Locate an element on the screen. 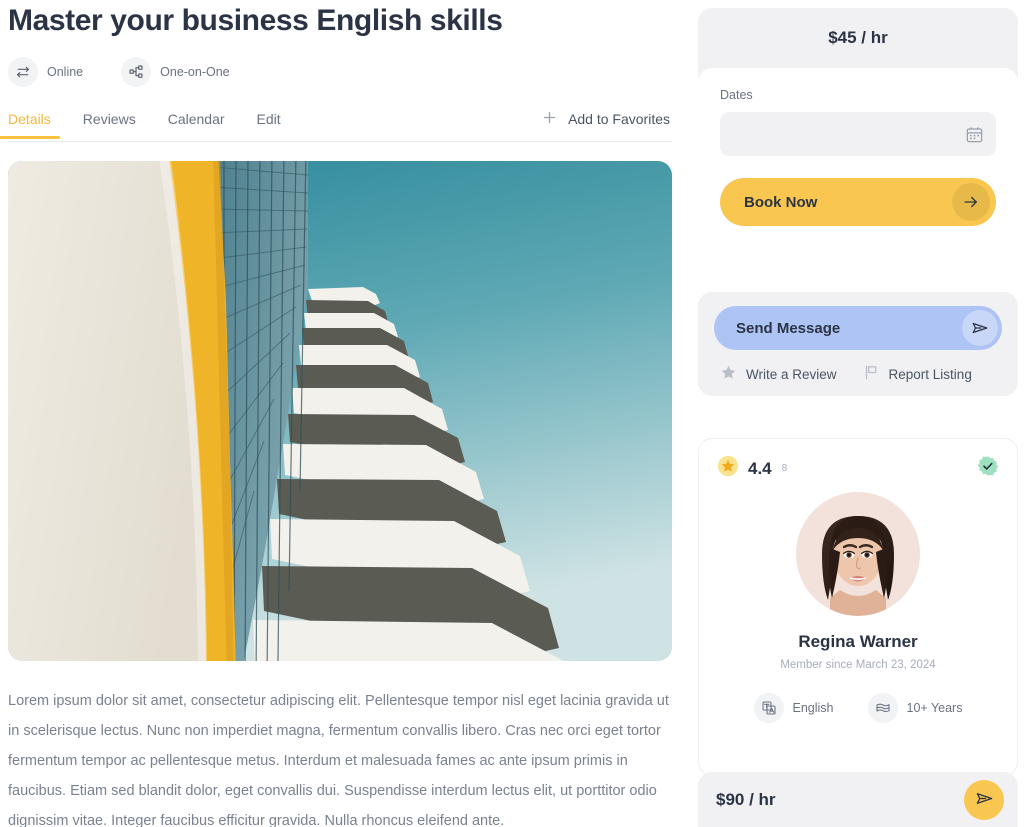 The width and height of the screenshot is (1024, 827). listing-meta: Online One-on-One is located at coordinates (340, 72).